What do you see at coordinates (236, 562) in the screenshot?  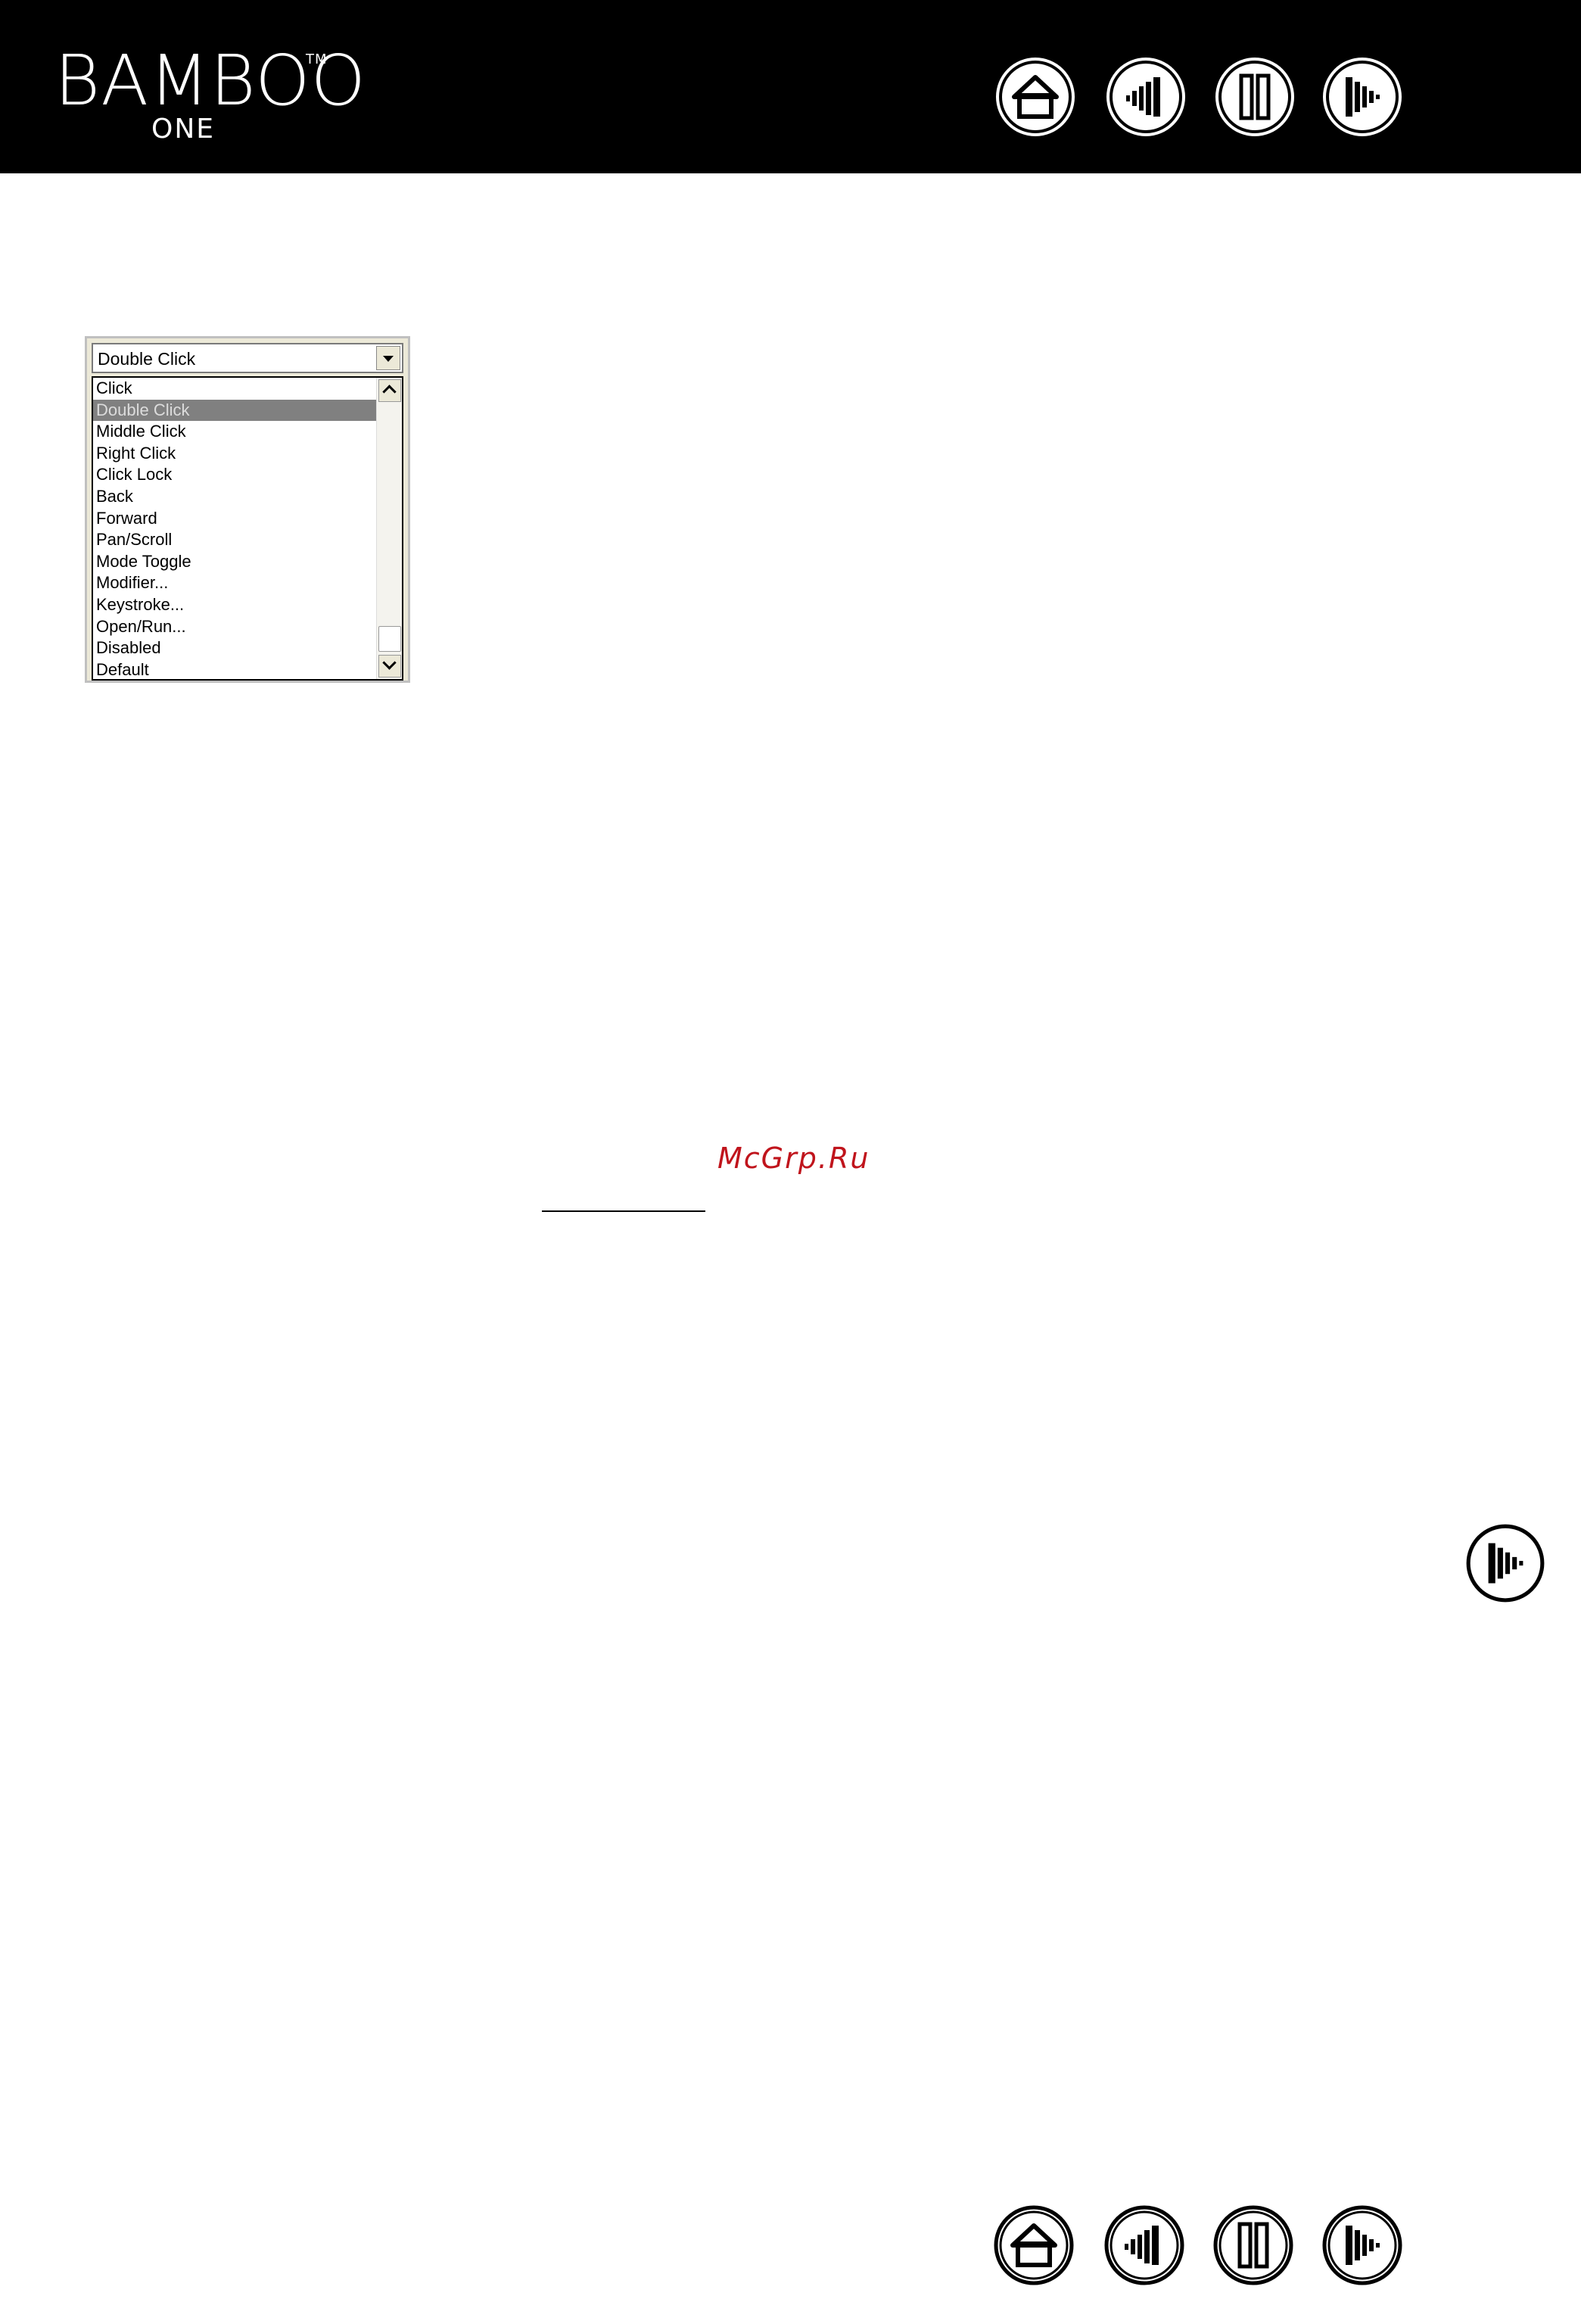 I see `option-item: Mode Toggle` at bounding box center [236, 562].